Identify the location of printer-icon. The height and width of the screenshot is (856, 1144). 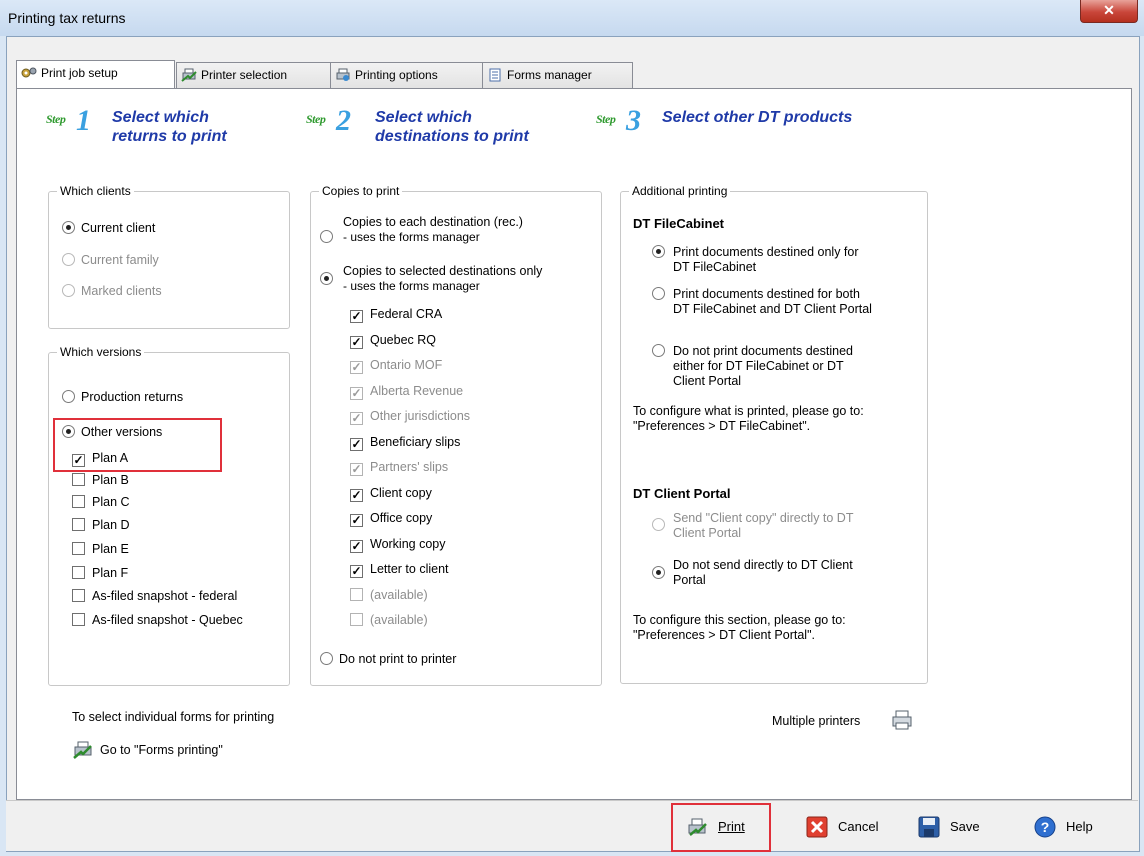
(189, 75).